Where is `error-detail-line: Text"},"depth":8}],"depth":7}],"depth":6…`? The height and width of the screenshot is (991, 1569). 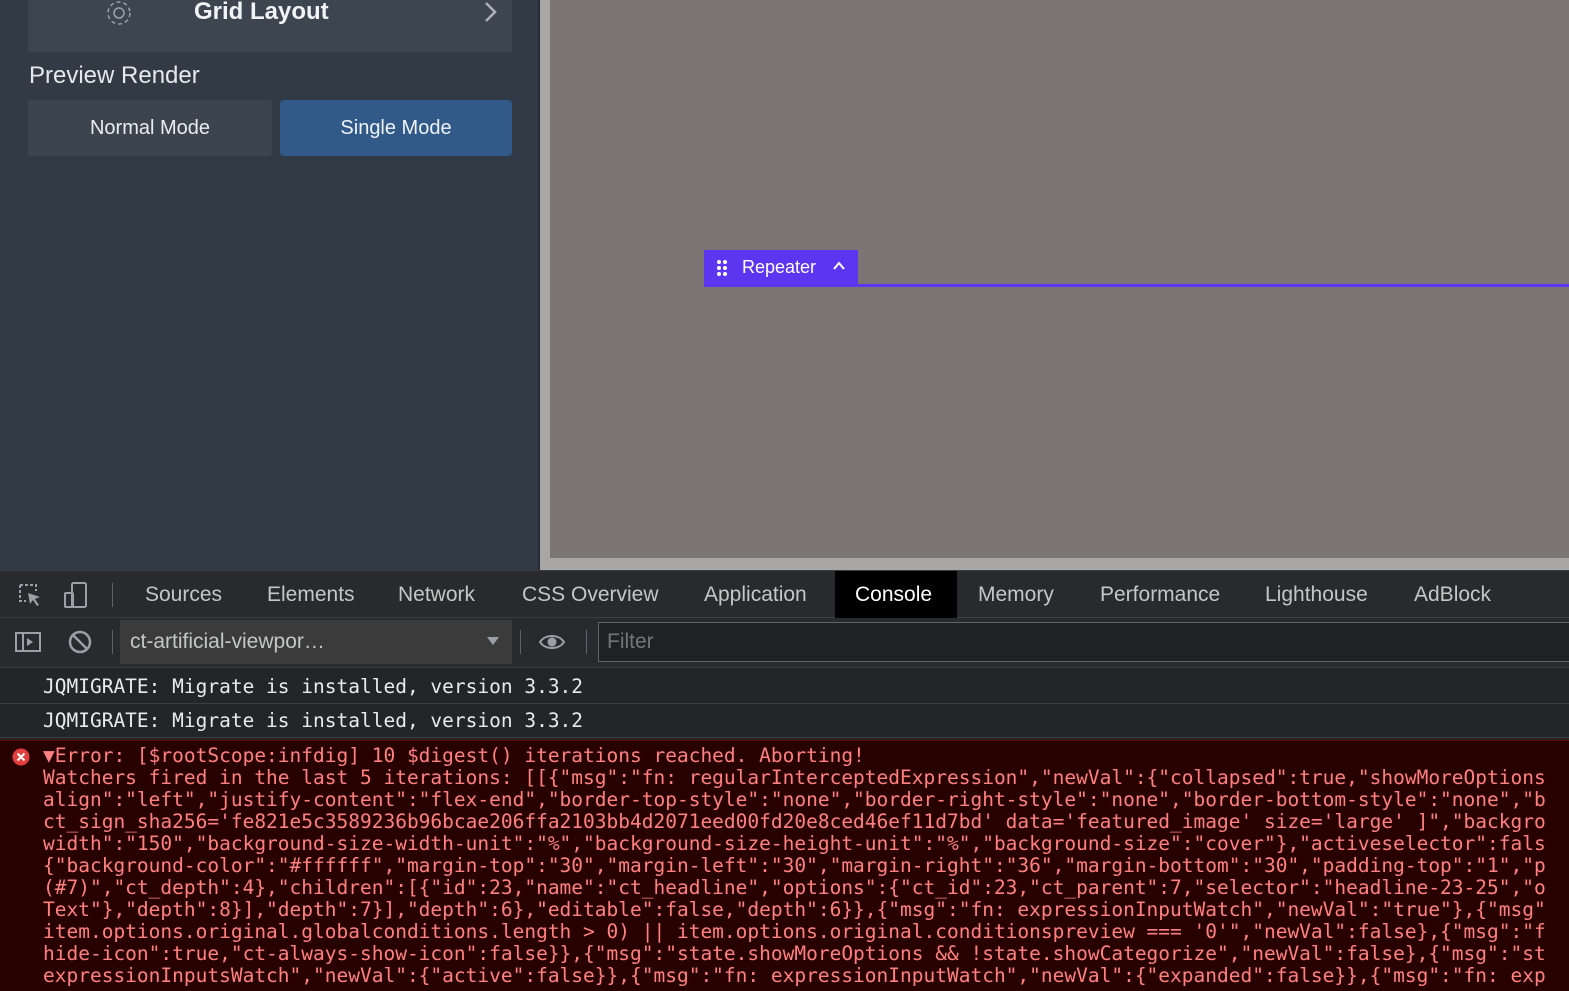
error-detail-line: Text"},"depth":8}],"depth":7}],"depth":6… is located at coordinates (794, 909).